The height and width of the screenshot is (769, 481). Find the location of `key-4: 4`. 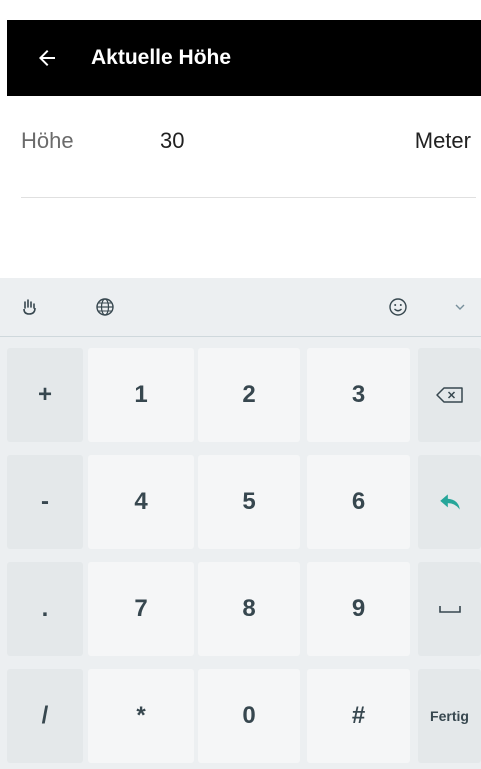

key-4: 4 is located at coordinates (141, 502).